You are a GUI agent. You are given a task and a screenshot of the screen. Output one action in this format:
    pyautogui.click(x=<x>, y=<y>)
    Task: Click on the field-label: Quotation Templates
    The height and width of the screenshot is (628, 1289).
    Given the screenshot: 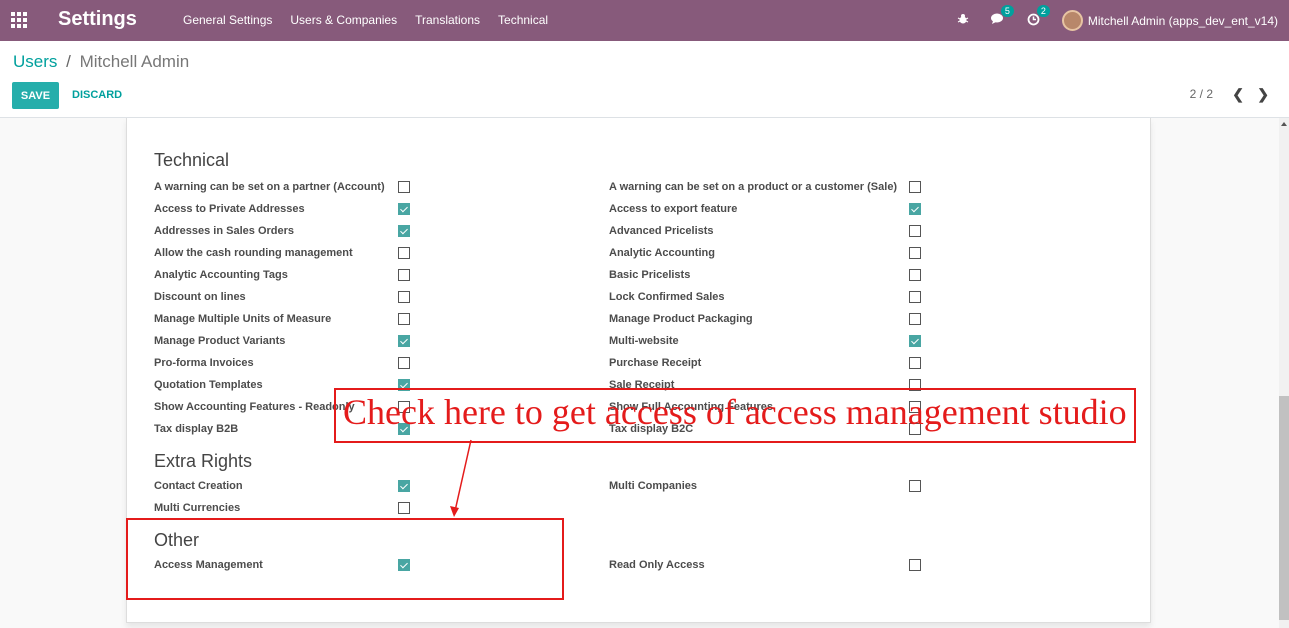 What is the action you would take?
    pyautogui.click(x=208, y=385)
    